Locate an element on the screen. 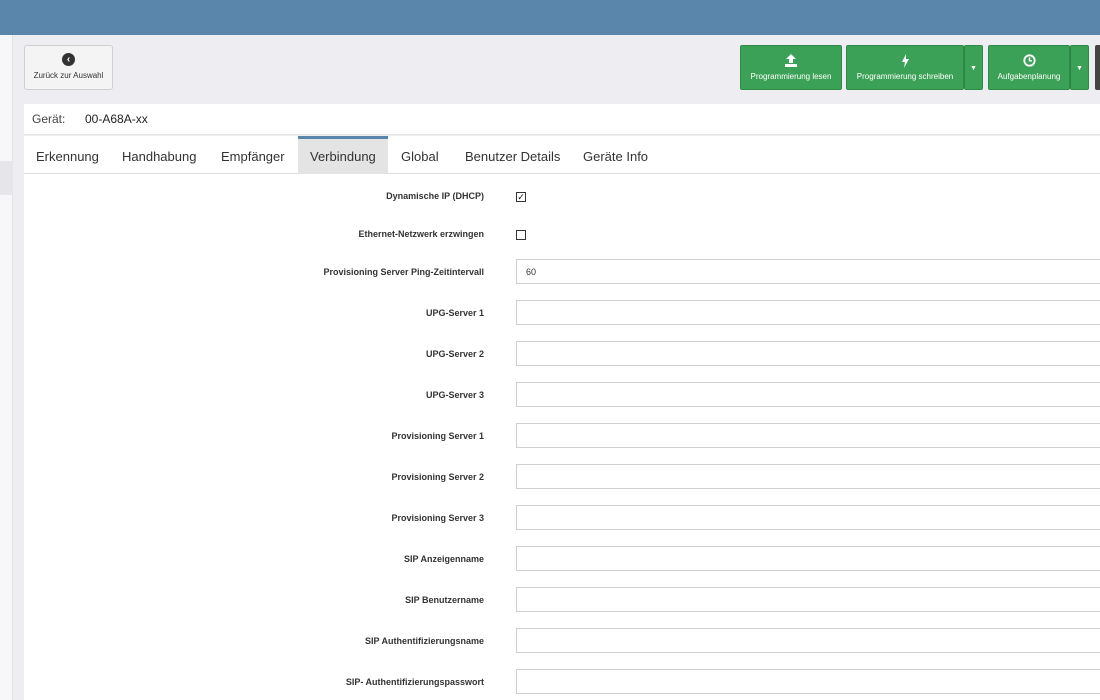 Image resolution: width=1100 pixels, height=700 pixels. tab-handhabung: Handhabung is located at coordinates (159, 155).